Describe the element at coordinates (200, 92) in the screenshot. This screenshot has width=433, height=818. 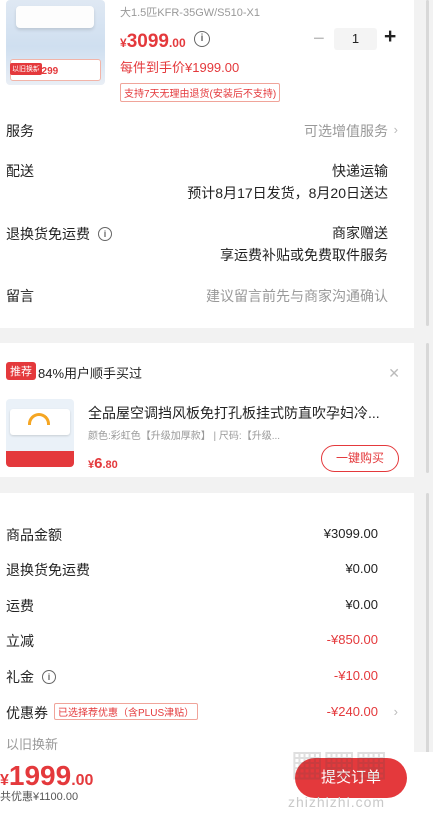
I see `return-policy-tag: 支持7天无理由退货(安装后不支持)` at that location.